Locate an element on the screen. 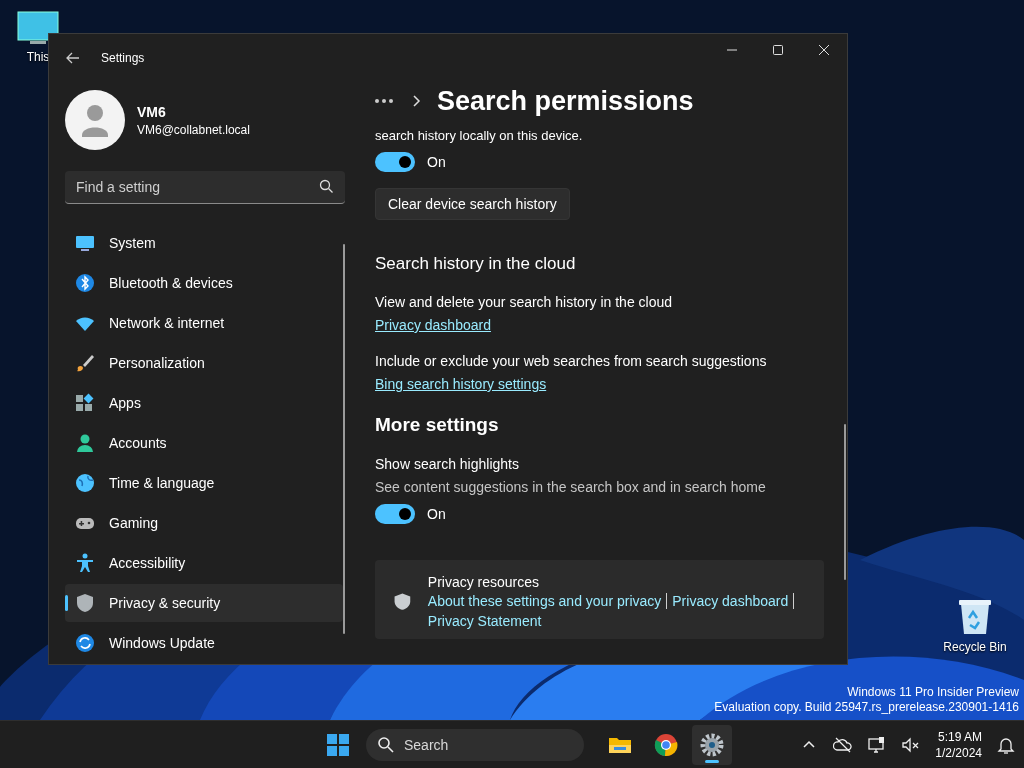 This screenshot has width=1024, height=768. resource-link: Privacy Statement is located at coordinates (484, 621).